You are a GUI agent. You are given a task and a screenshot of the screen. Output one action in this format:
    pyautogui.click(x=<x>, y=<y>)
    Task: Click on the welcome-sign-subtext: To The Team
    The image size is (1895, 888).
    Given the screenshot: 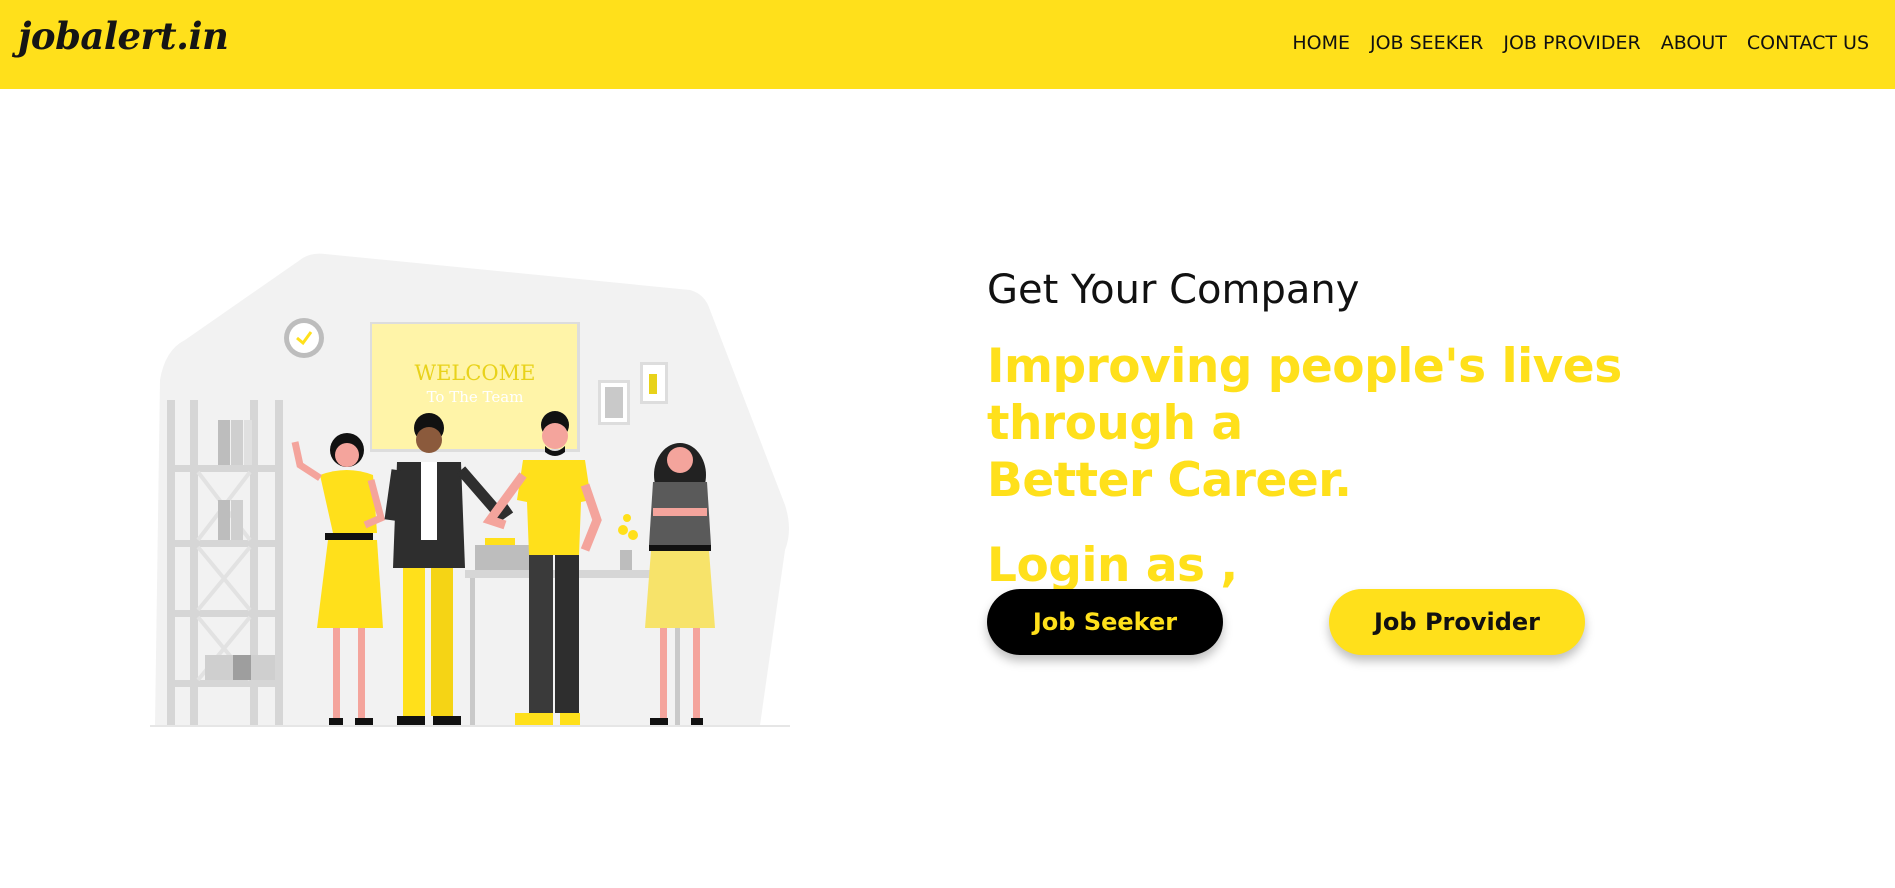 What is the action you would take?
    pyautogui.click(x=475, y=397)
    